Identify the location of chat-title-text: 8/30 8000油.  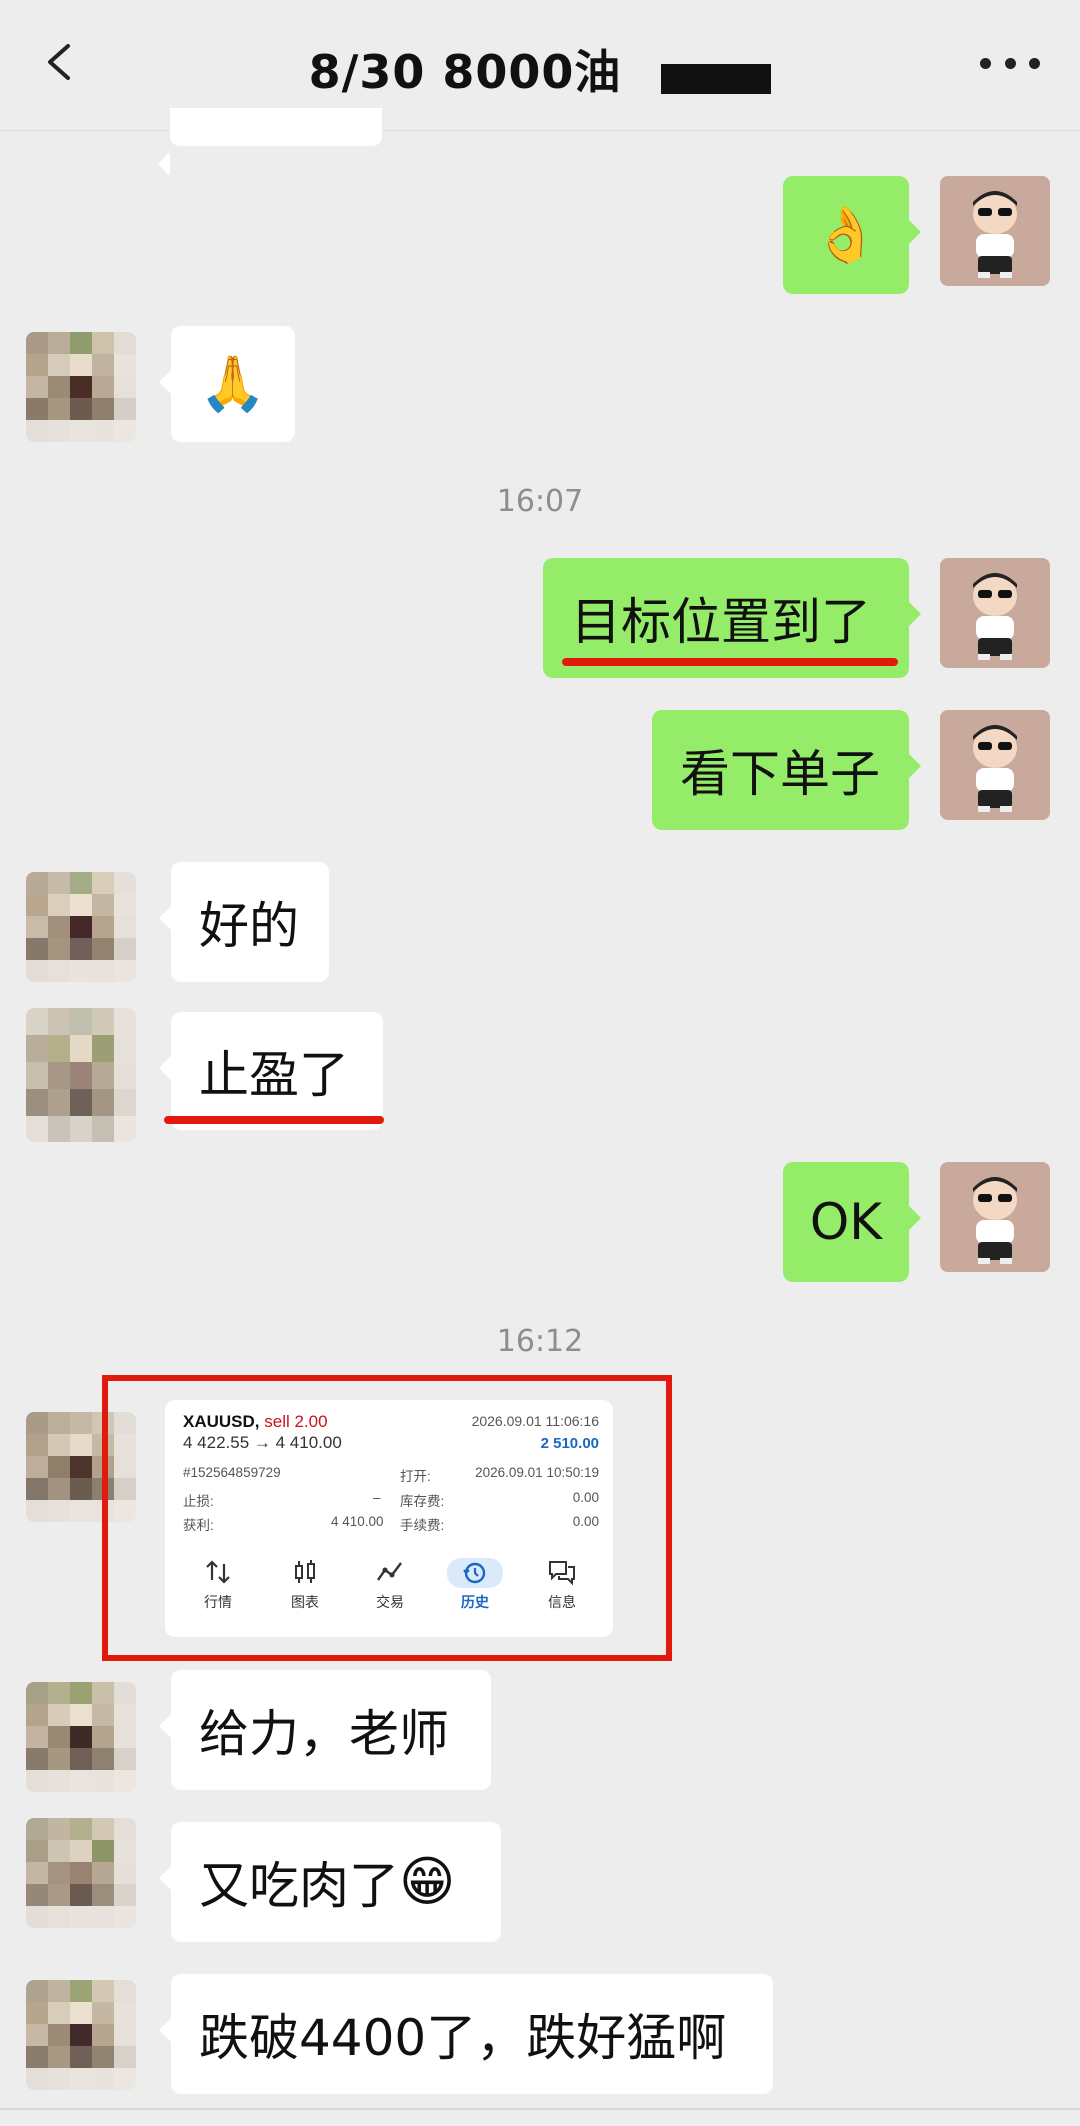
(465, 72).